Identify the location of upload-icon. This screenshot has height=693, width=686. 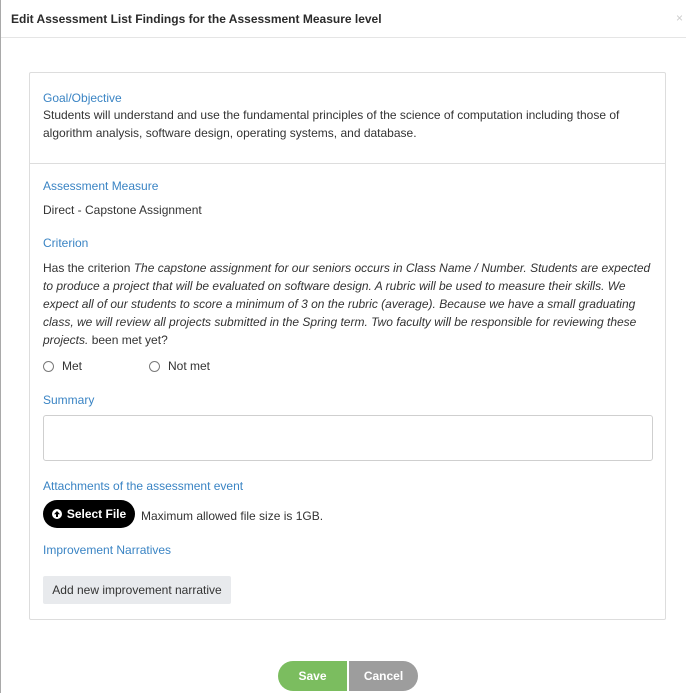
(56, 514).